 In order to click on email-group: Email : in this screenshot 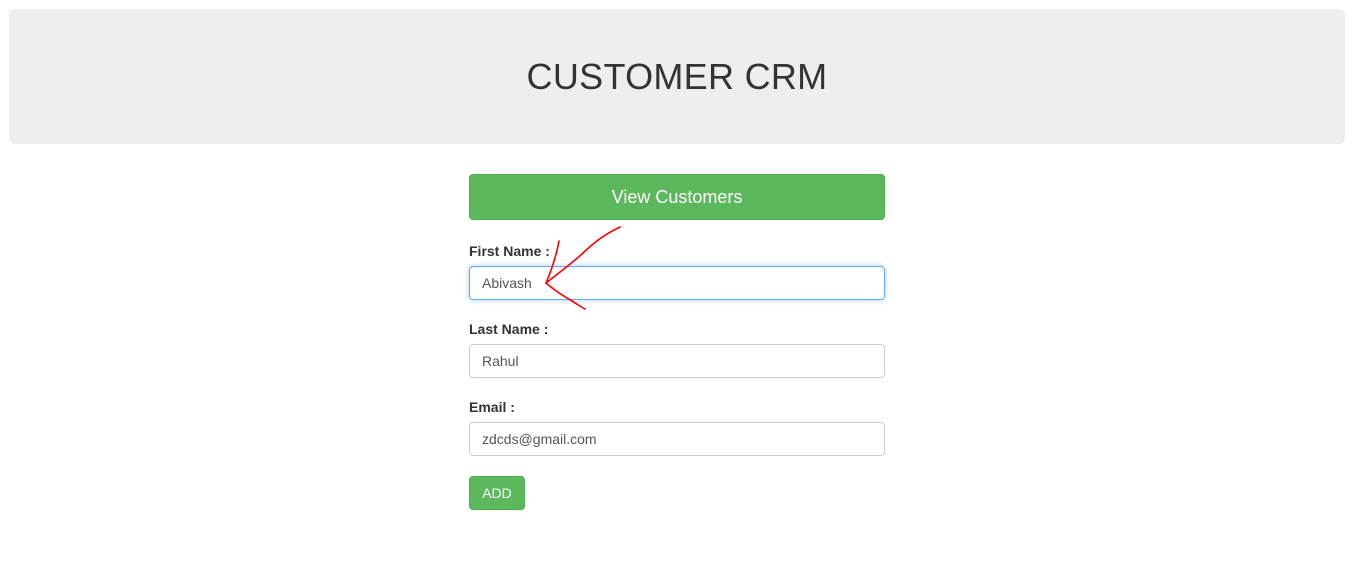, I will do `click(677, 427)`.